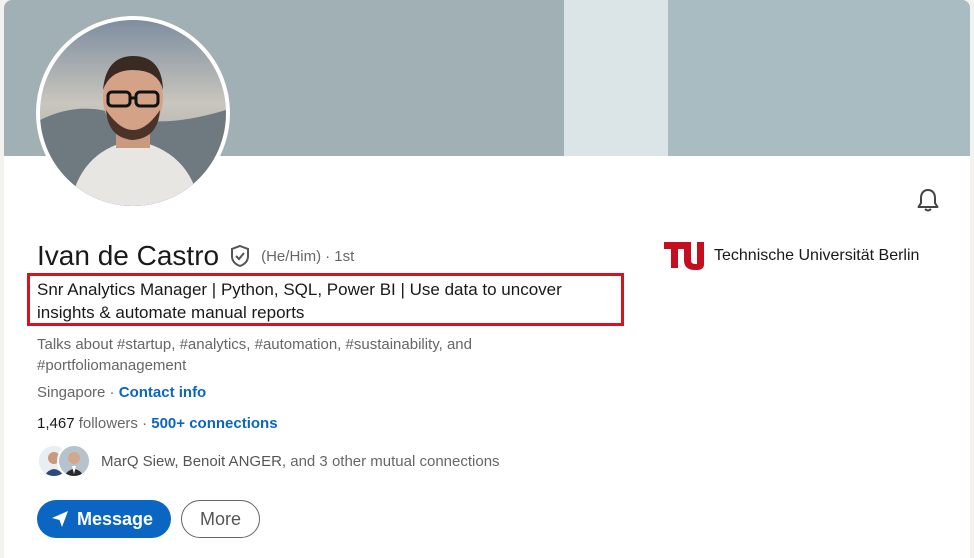 The height and width of the screenshot is (558, 974). I want to click on mutual-rest: , and 3 other mutual connections, so click(390, 461).